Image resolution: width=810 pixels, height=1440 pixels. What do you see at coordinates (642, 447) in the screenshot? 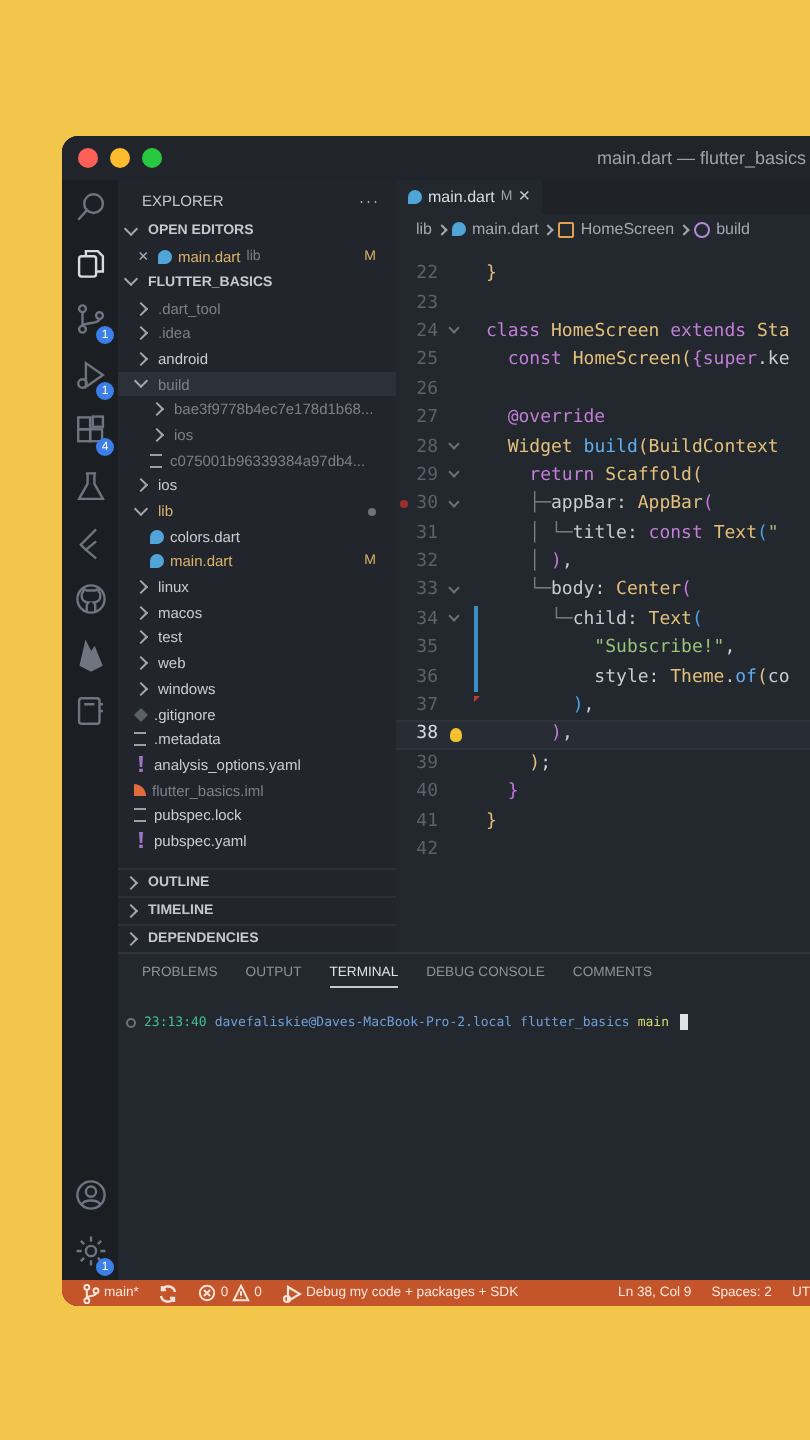
I see `code-line: Widget build(BuildContext` at bounding box center [642, 447].